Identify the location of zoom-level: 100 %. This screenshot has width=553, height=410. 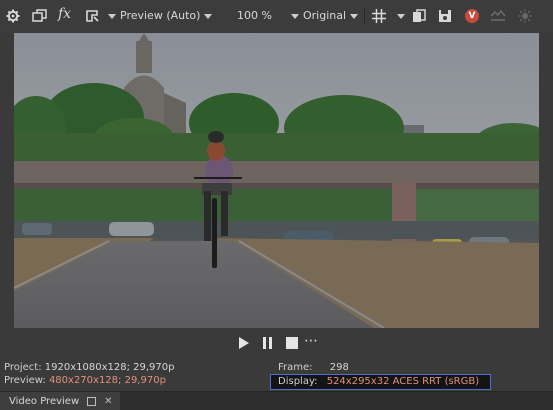
(254, 15).